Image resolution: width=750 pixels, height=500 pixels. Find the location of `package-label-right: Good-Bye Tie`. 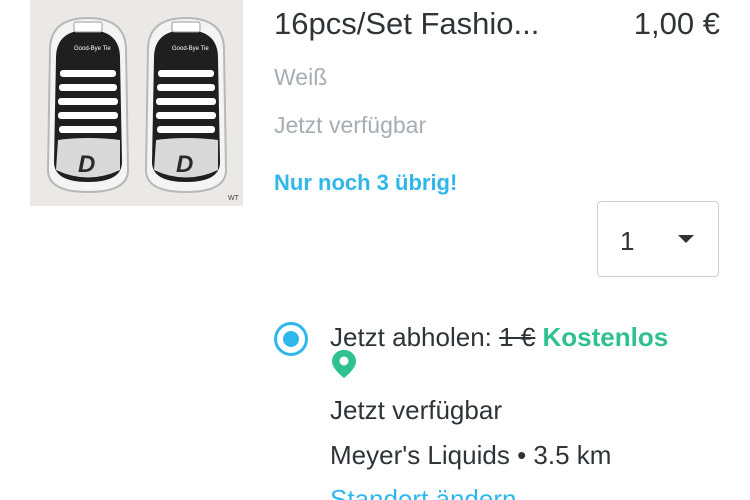

package-label-right: Good-Bye Tie is located at coordinates (190, 49).